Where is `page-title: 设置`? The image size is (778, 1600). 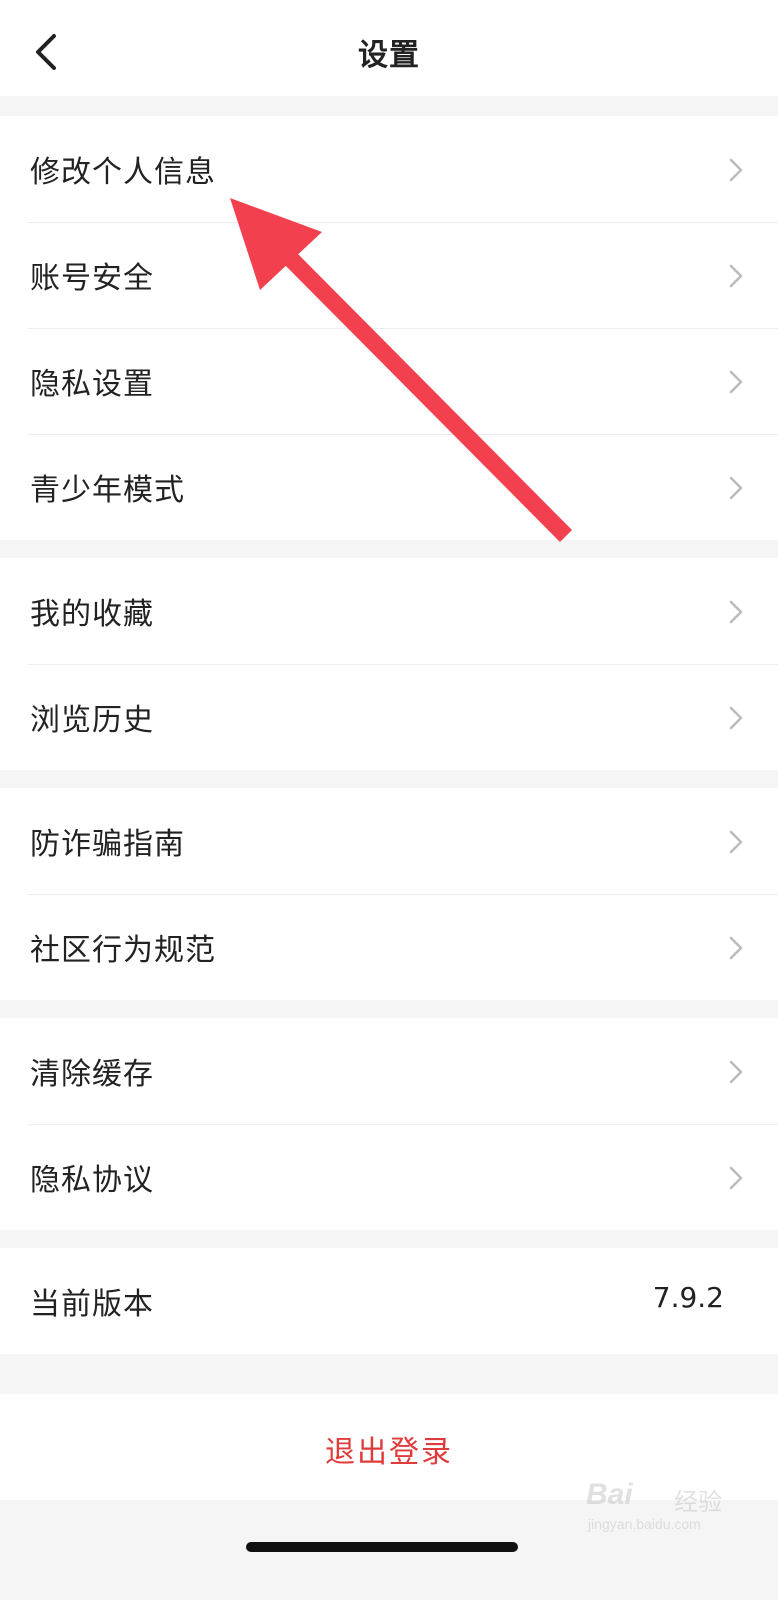
page-title: 设置 is located at coordinates (389, 55).